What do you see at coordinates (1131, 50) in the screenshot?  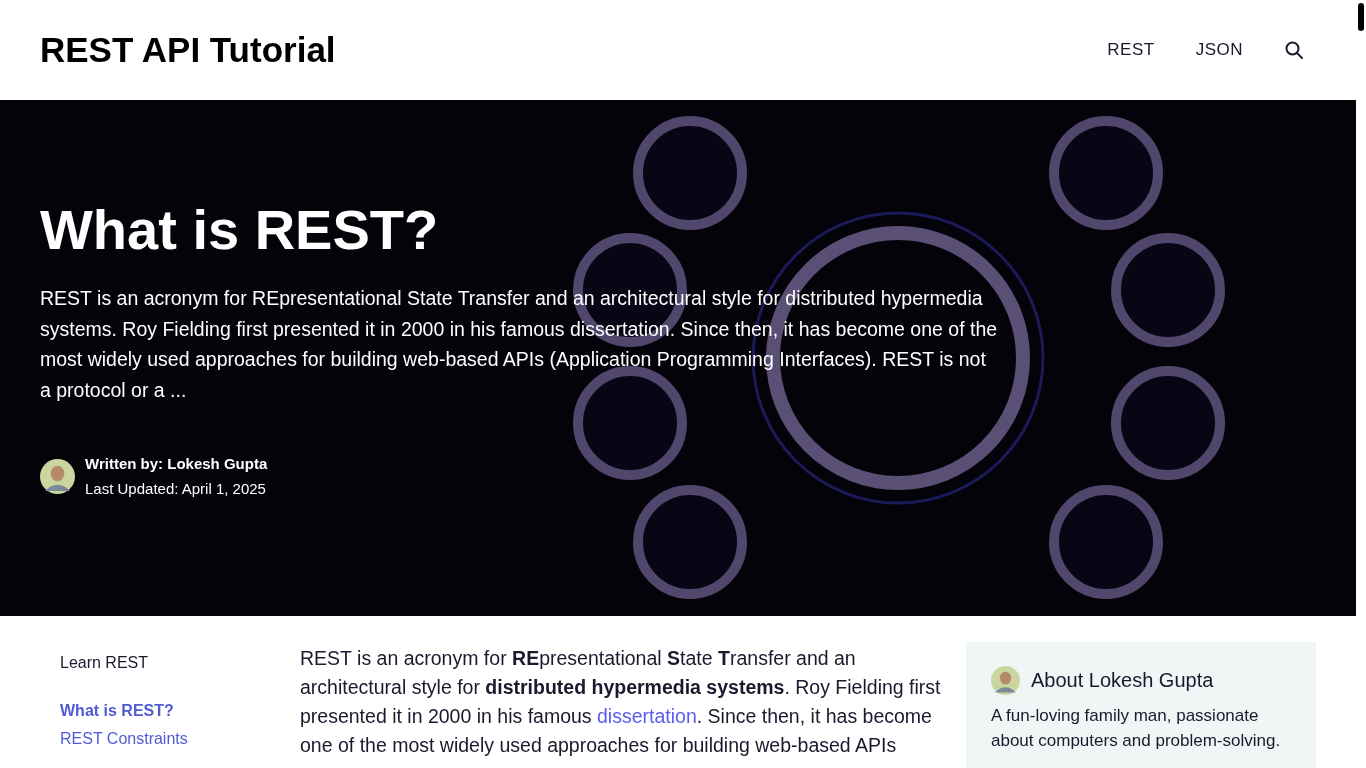 I see `nav-link: REST` at bounding box center [1131, 50].